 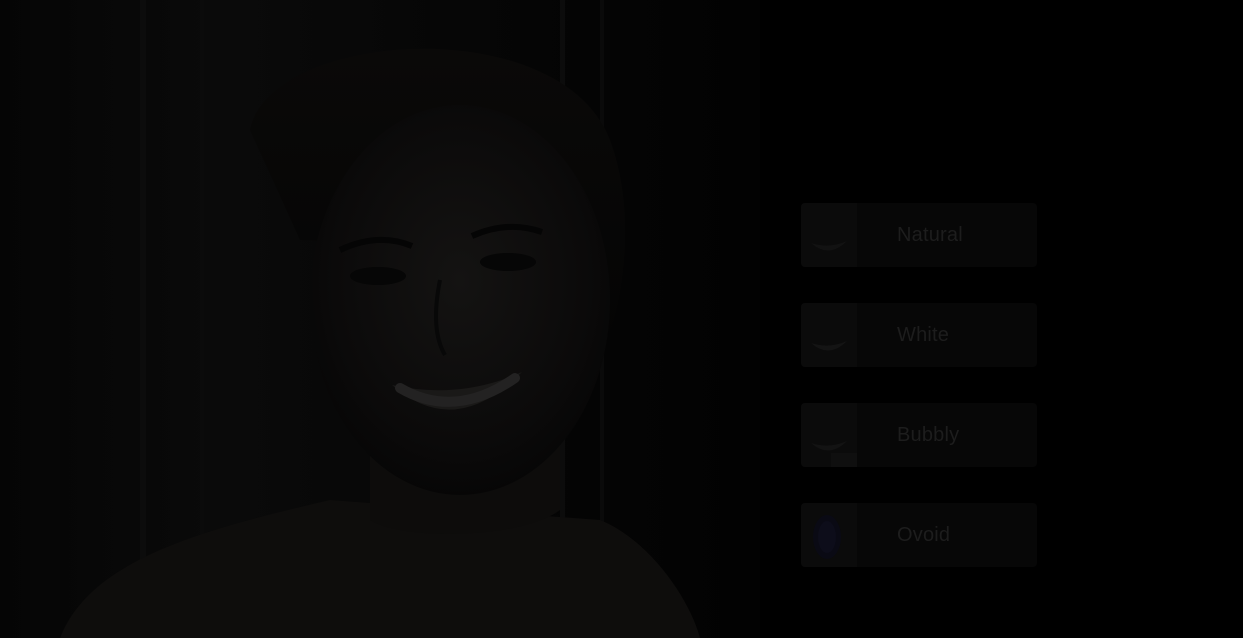 What do you see at coordinates (829, 535) in the screenshot?
I see `ovoid-smile-icon` at bounding box center [829, 535].